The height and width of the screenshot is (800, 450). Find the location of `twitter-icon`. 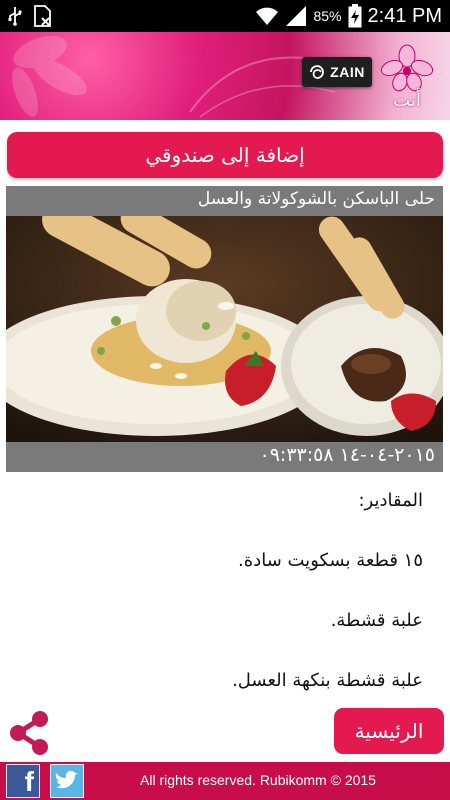

twitter-icon is located at coordinates (67, 781).